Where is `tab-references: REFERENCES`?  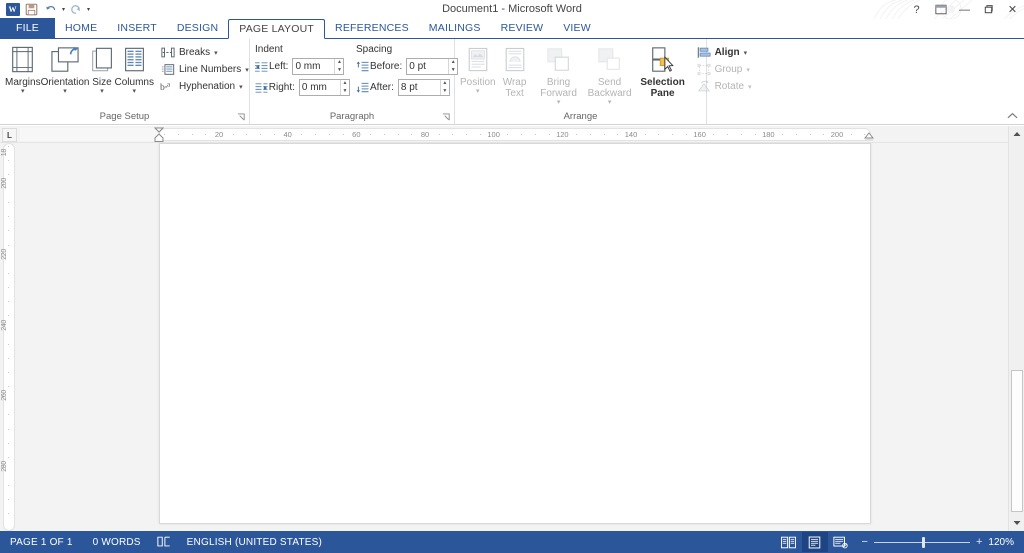
tab-references: REFERENCES is located at coordinates (372, 28).